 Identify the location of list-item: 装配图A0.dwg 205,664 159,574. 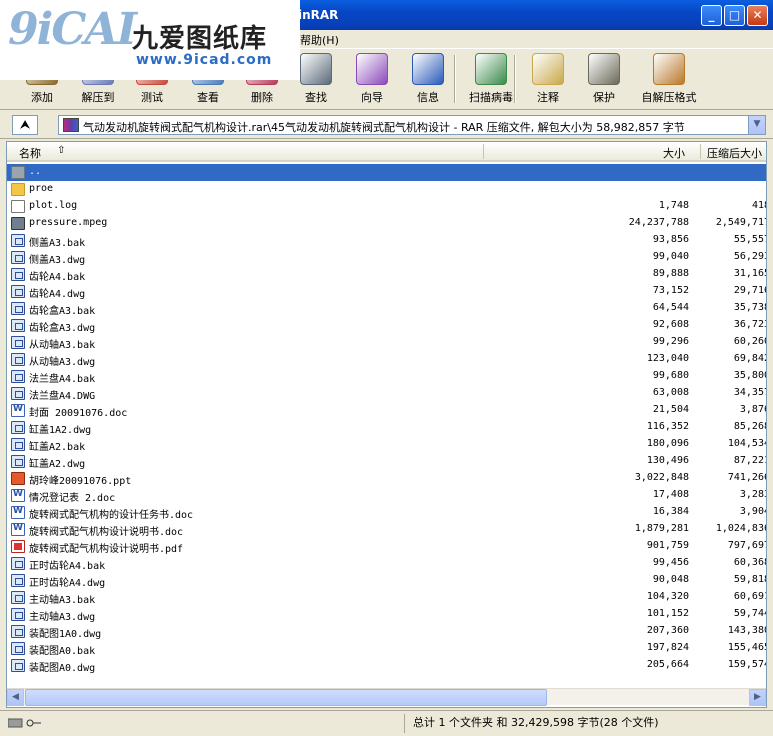
(387, 665).